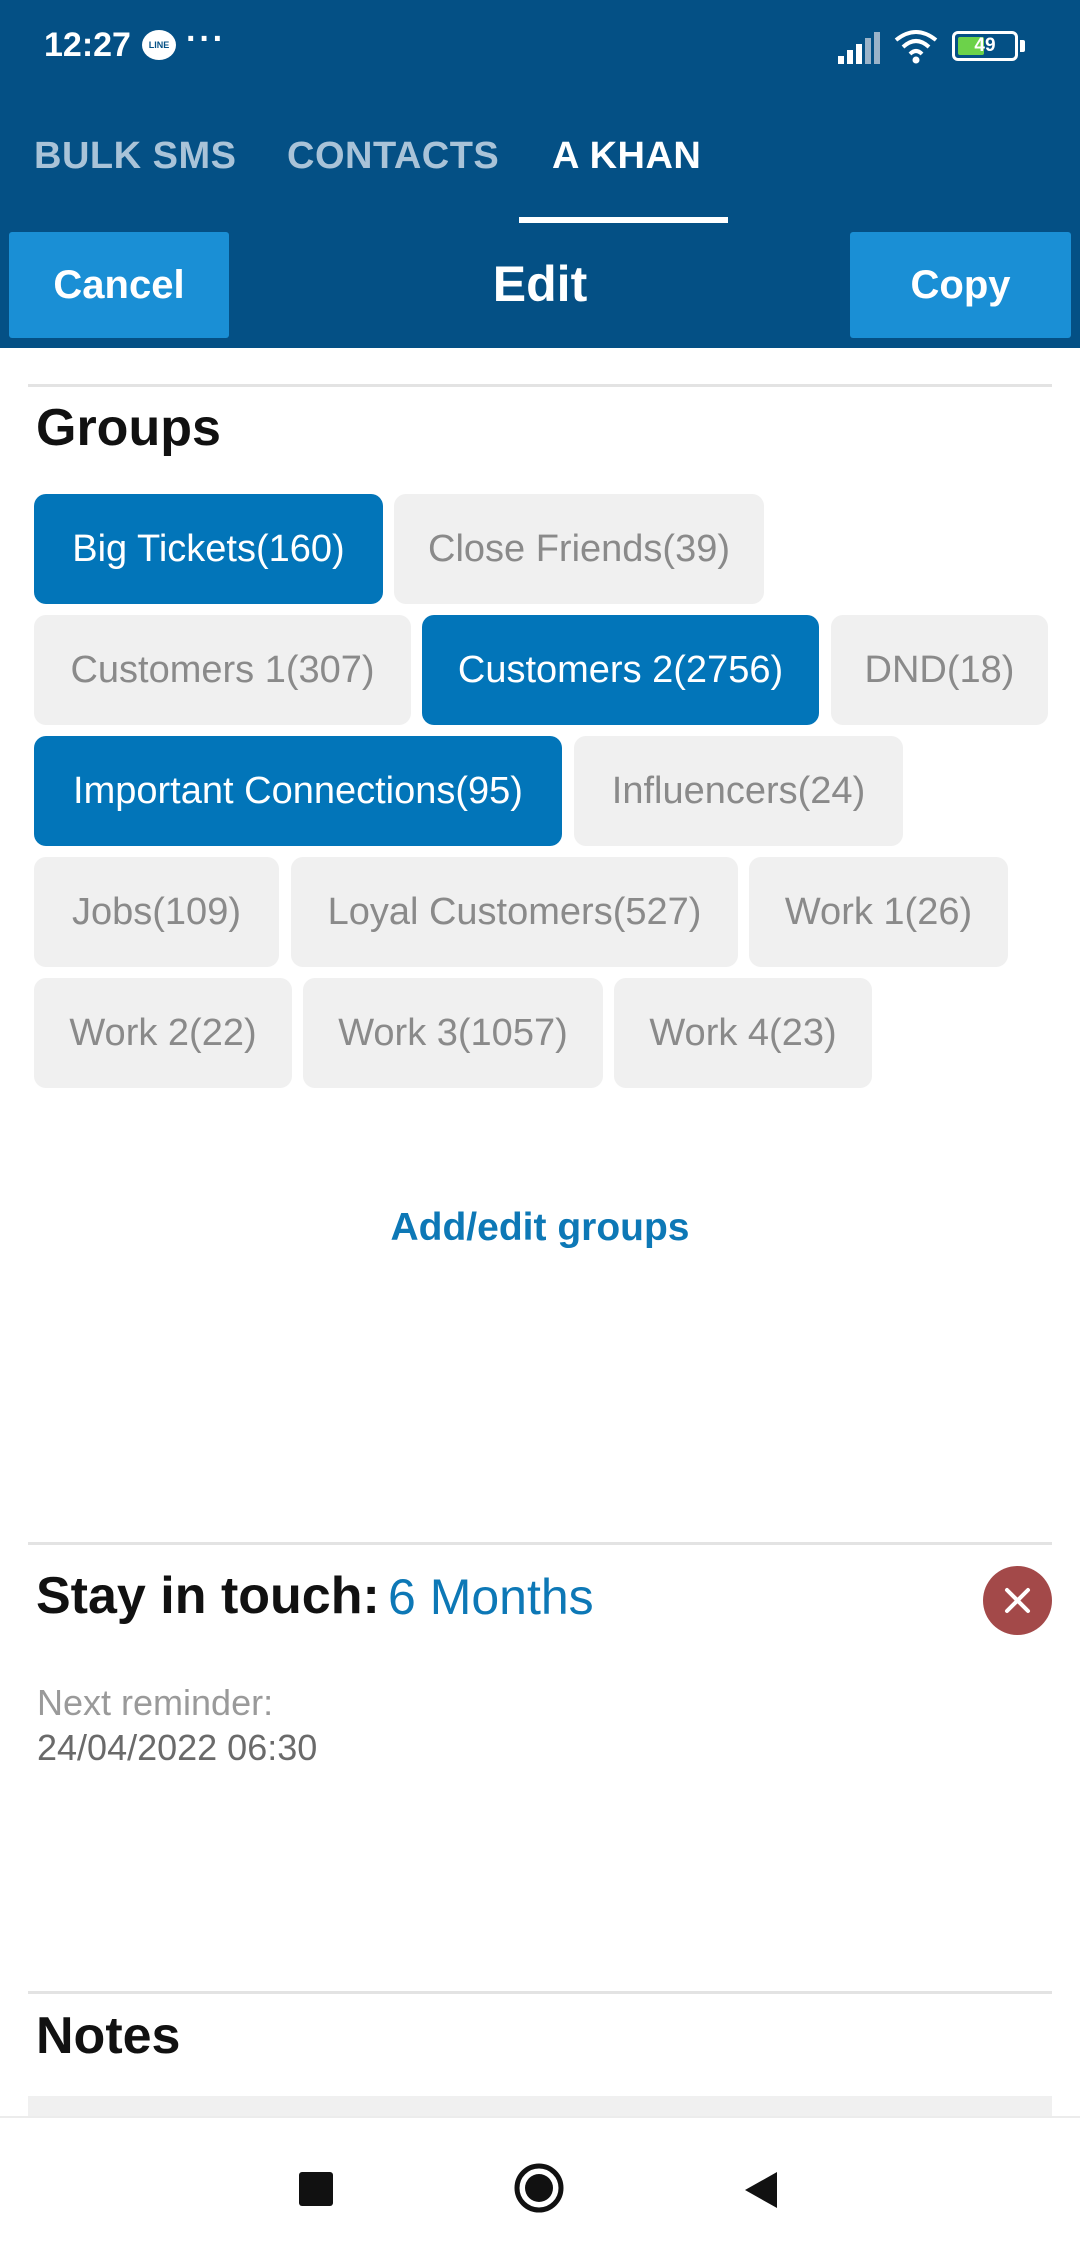 The image size is (1080, 2246). What do you see at coordinates (878, 912) in the screenshot?
I see `group-chip-work-1: Work 1(26)` at bounding box center [878, 912].